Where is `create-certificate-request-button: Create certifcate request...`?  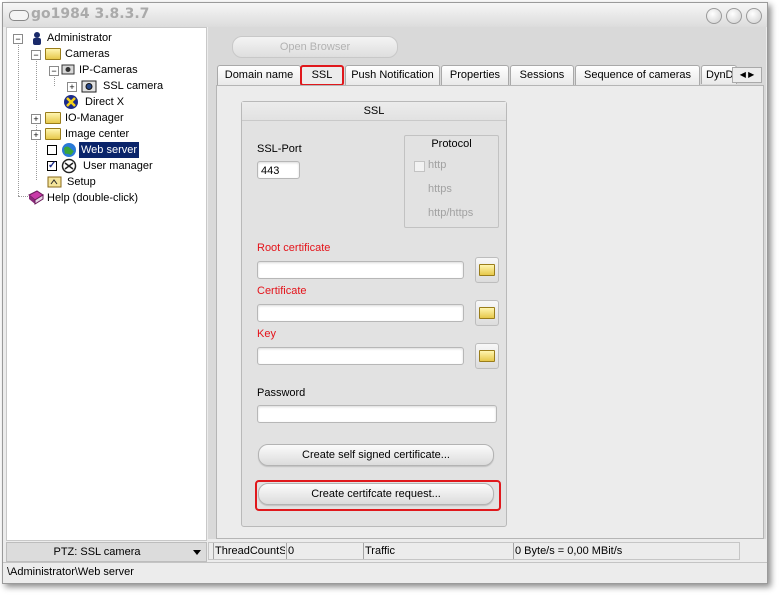 create-certificate-request-button: Create certifcate request... is located at coordinates (376, 494).